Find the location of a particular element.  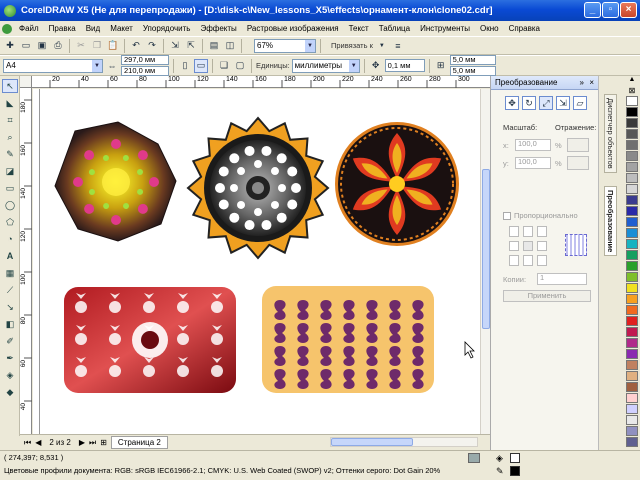

document-icon is located at coordinates (7, 28).